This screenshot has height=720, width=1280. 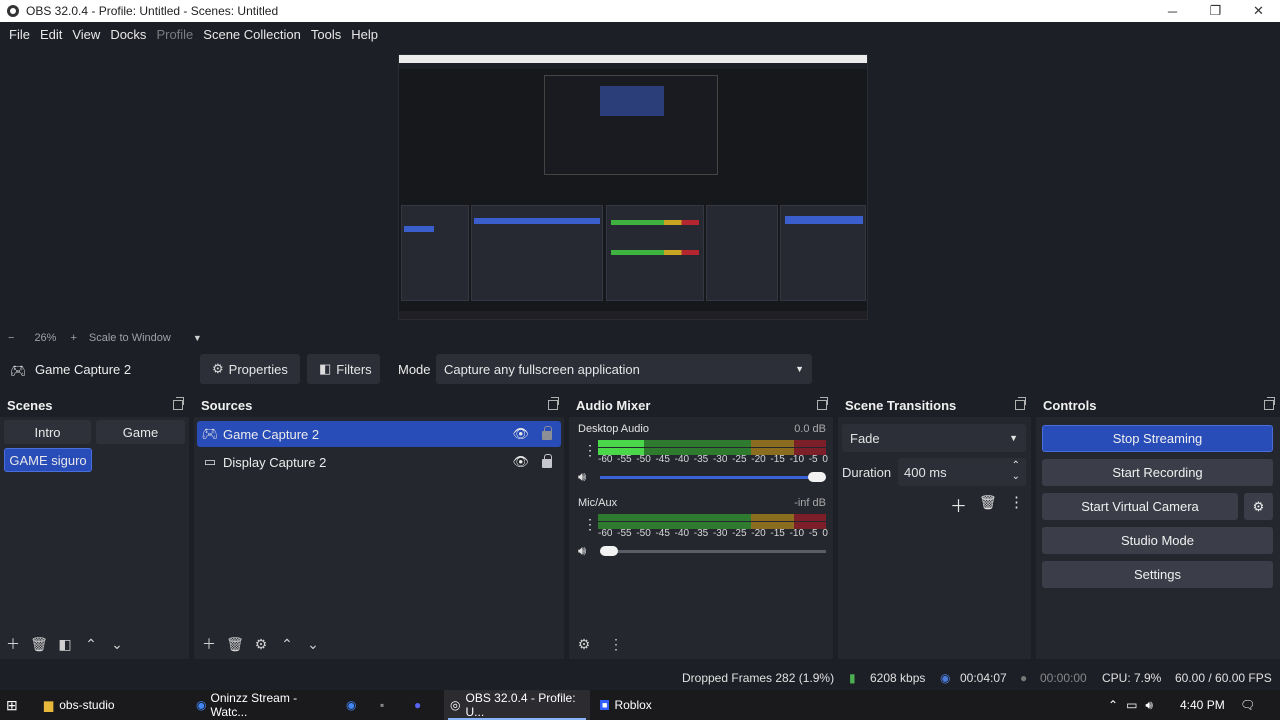 What do you see at coordinates (633, 66) in the screenshot?
I see `preview-window-menubar` at bounding box center [633, 66].